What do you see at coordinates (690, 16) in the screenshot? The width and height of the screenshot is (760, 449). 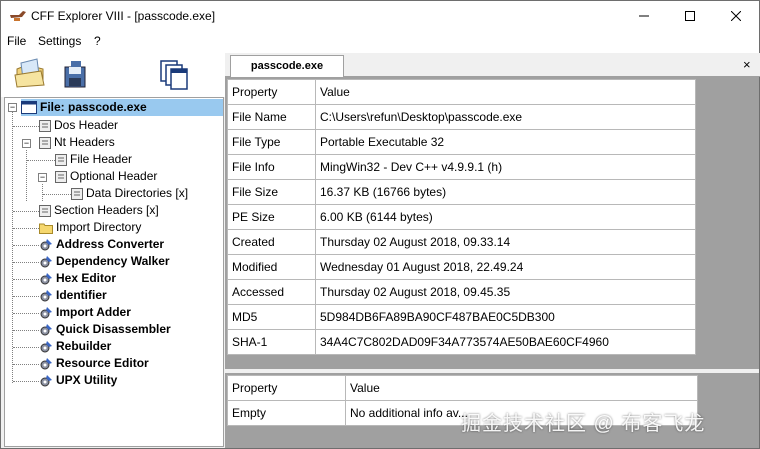 I see `maximize-button` at bounding box center [690, 16].